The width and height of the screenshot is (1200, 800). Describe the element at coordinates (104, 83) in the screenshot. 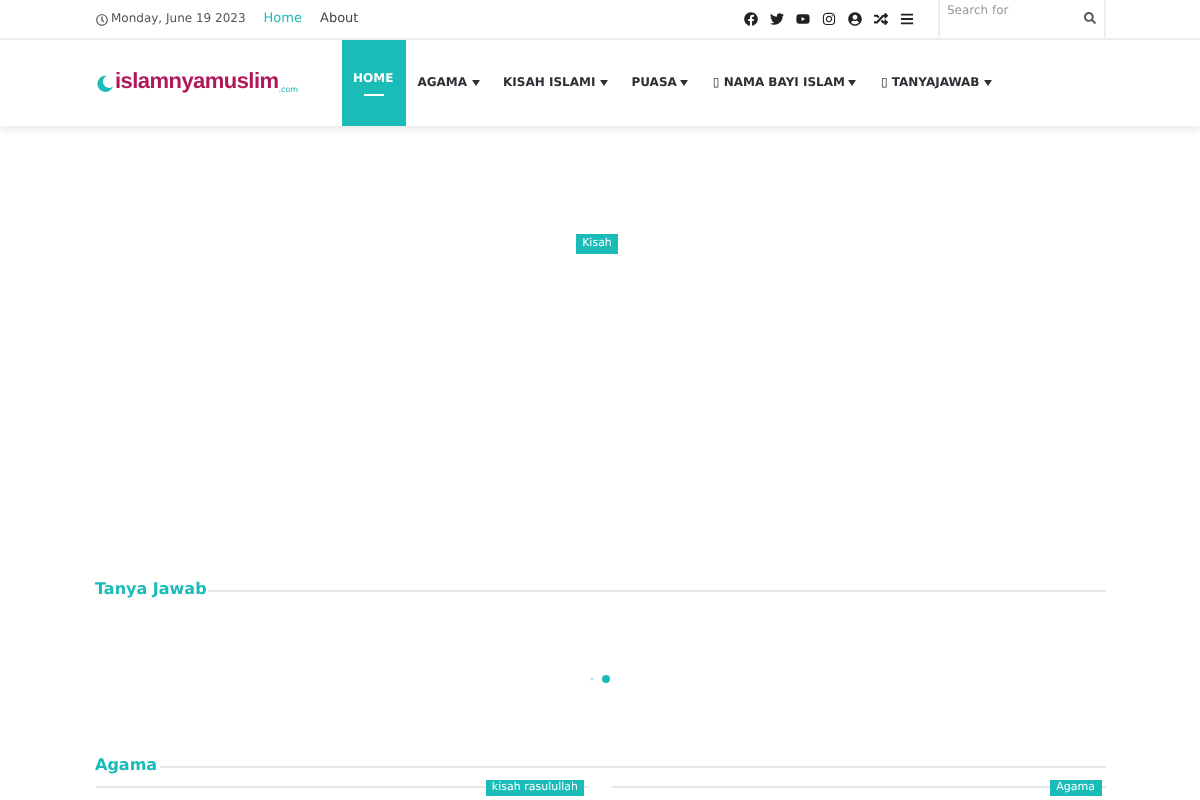

I see `crescent-icon` at that location.